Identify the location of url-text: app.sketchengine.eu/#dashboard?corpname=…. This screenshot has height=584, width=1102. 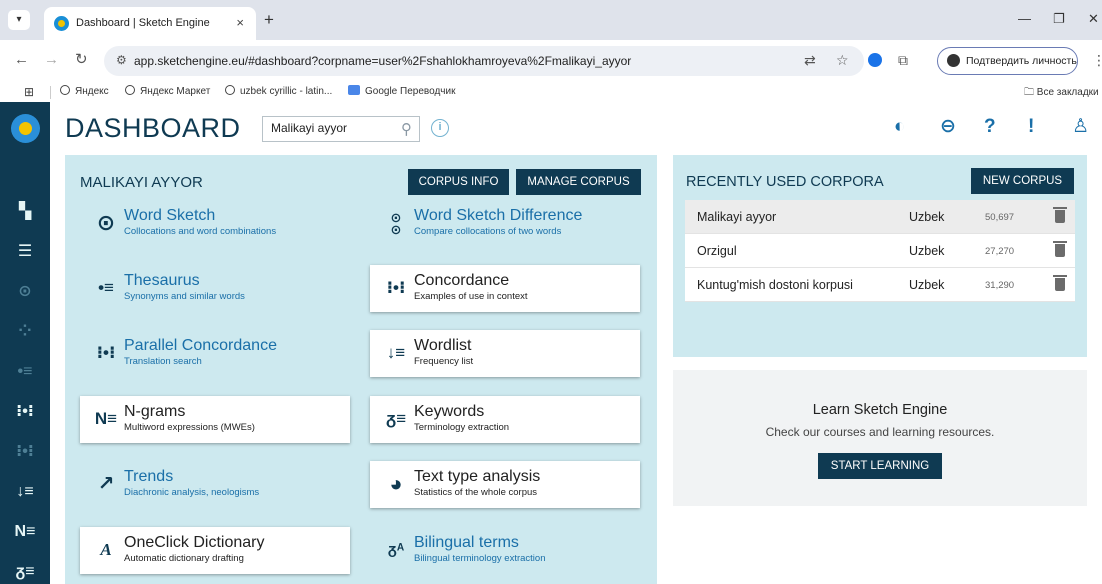
(382, 61).